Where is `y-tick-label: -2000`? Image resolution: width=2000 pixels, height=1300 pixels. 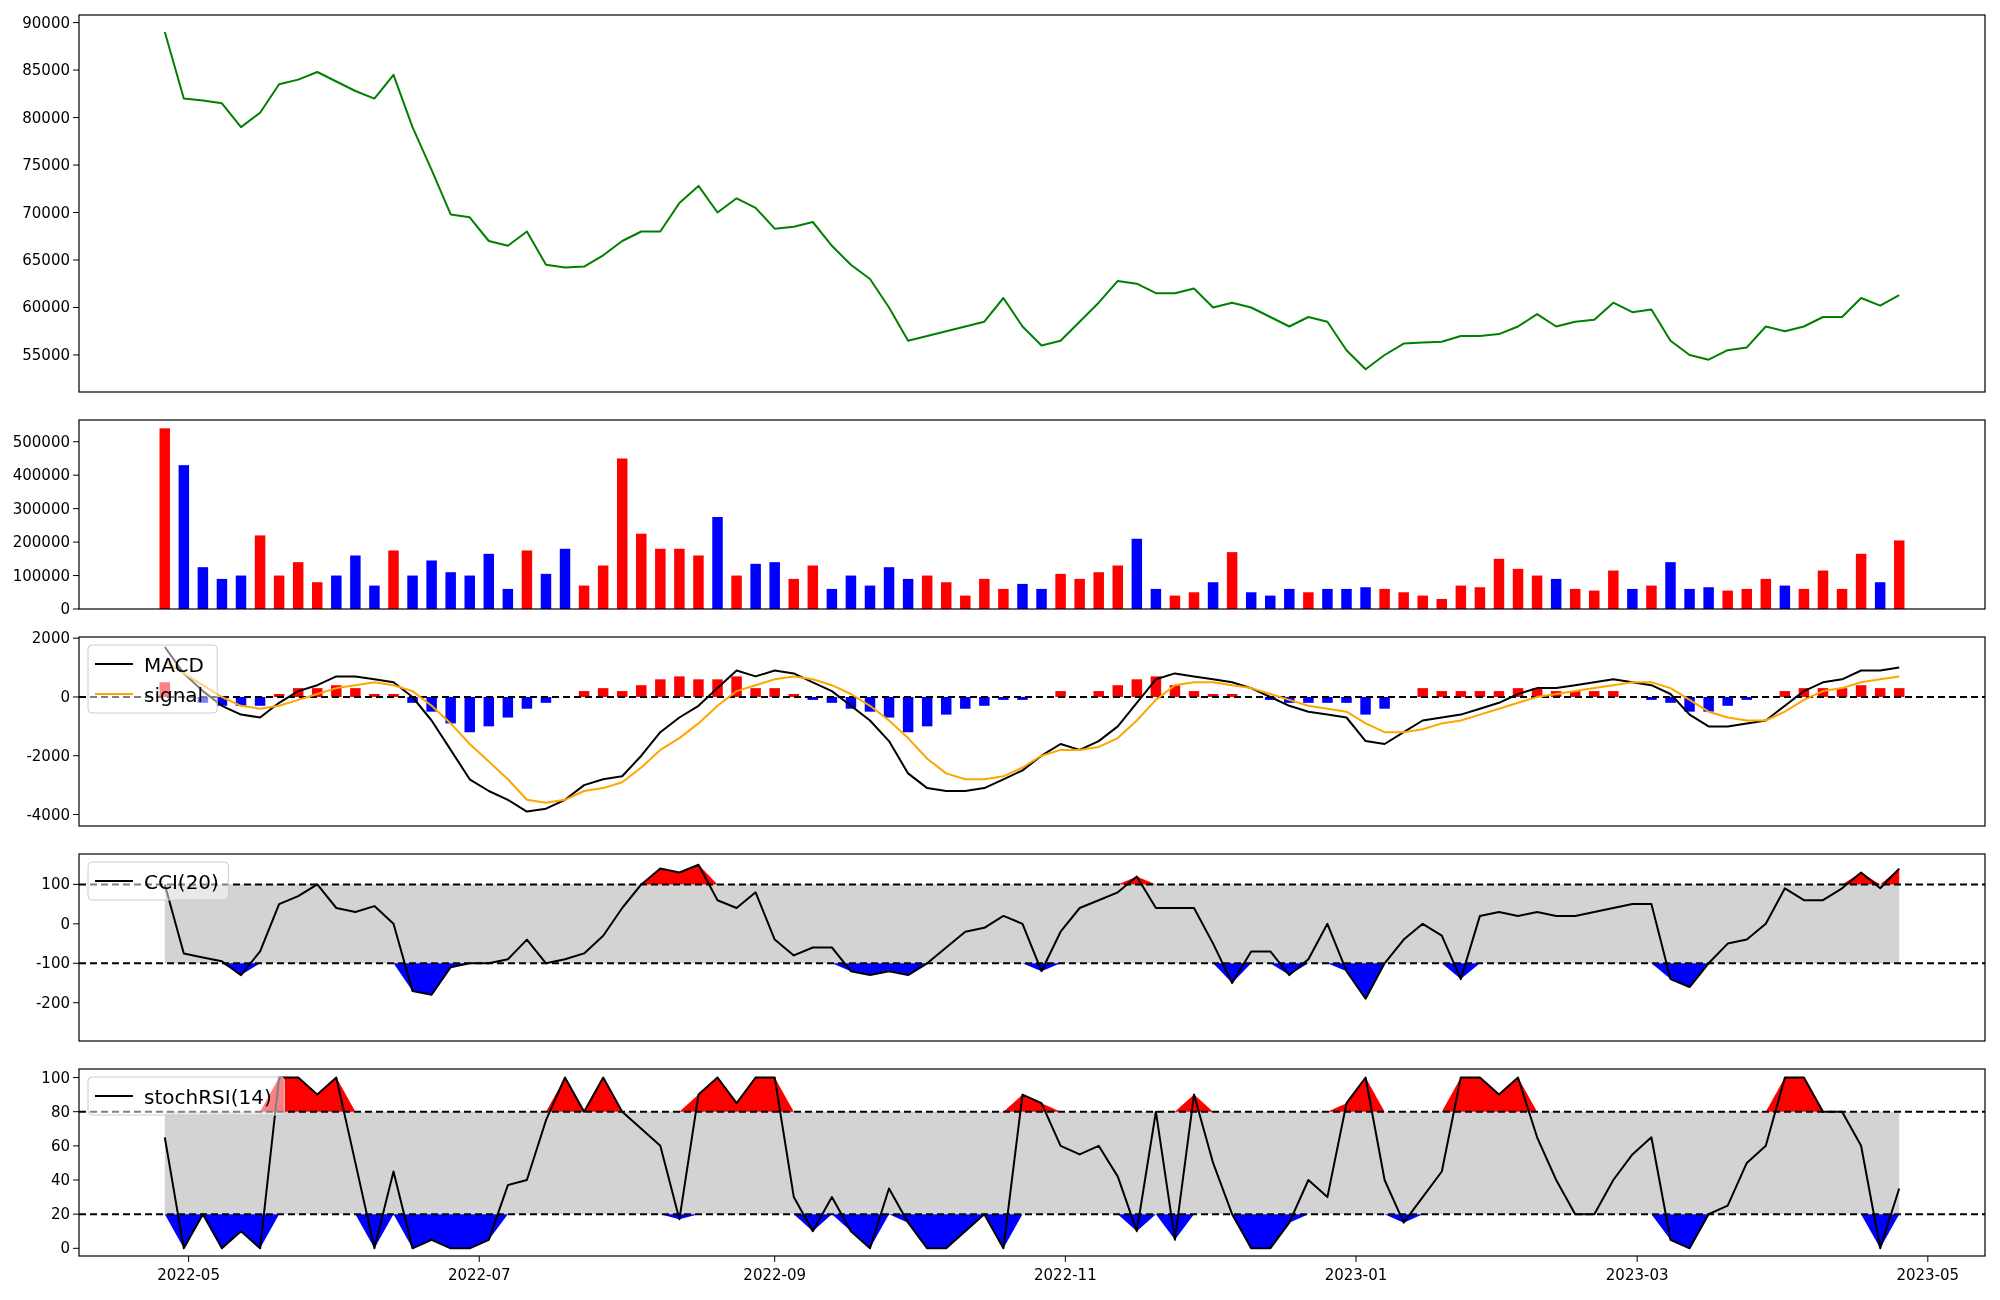 y-tick-label: -2000 is located at coordinates (48, 755).